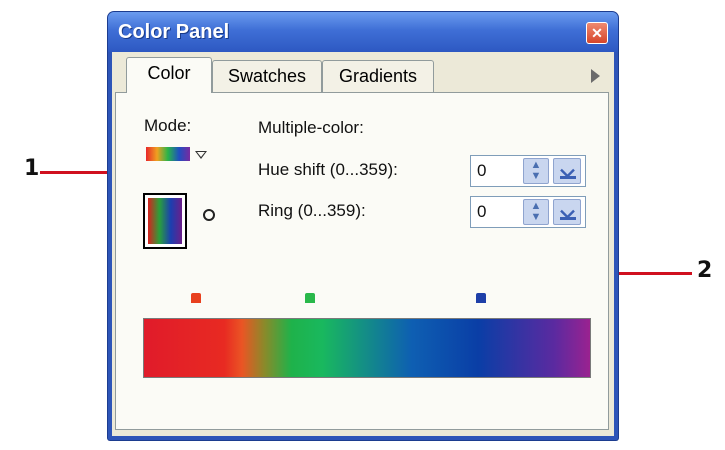 Image resolution: width=725 pixels, height=450 pixels. What do you see at coordinates (482, 211) in the screenshot?
I see `ring-value: 0` at bounding box center [482, 211].